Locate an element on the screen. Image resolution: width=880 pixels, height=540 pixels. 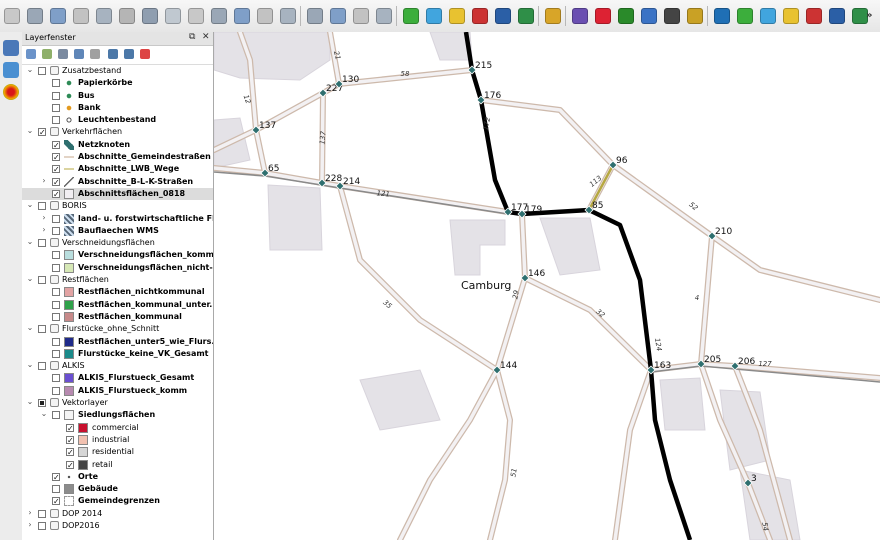
layer-row: Restflächen_nichtkommunal is located at coordinates (117, 292).